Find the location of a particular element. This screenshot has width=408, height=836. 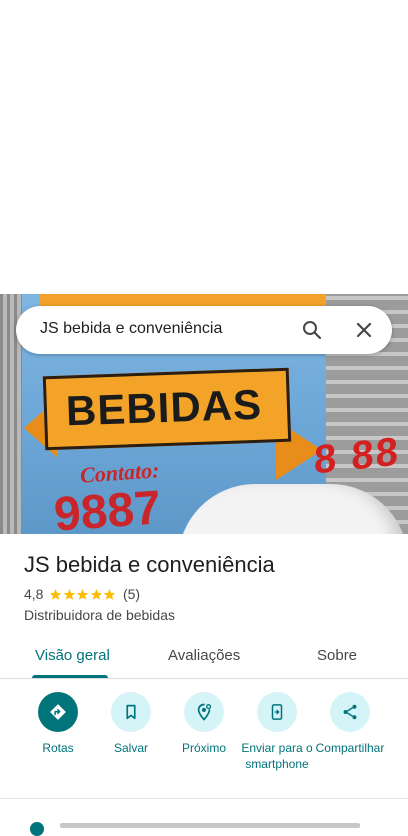

search-query: JS bebida e conveniência is located at coordinates (131, 329).